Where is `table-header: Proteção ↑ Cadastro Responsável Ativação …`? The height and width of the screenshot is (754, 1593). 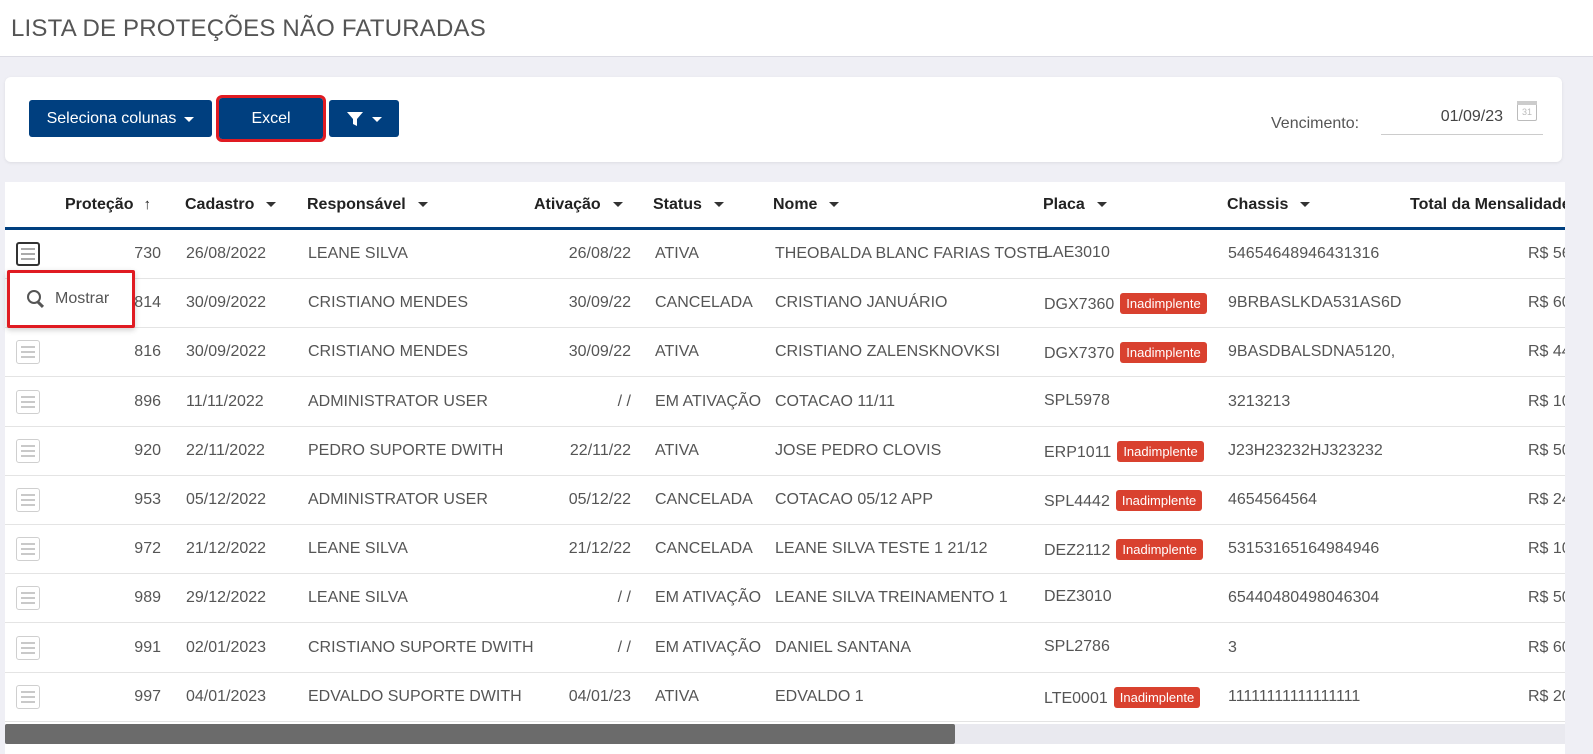
table-header: Proteção ↑ Cadastro Responsável Ativação … is located at coordinates (785, 206).